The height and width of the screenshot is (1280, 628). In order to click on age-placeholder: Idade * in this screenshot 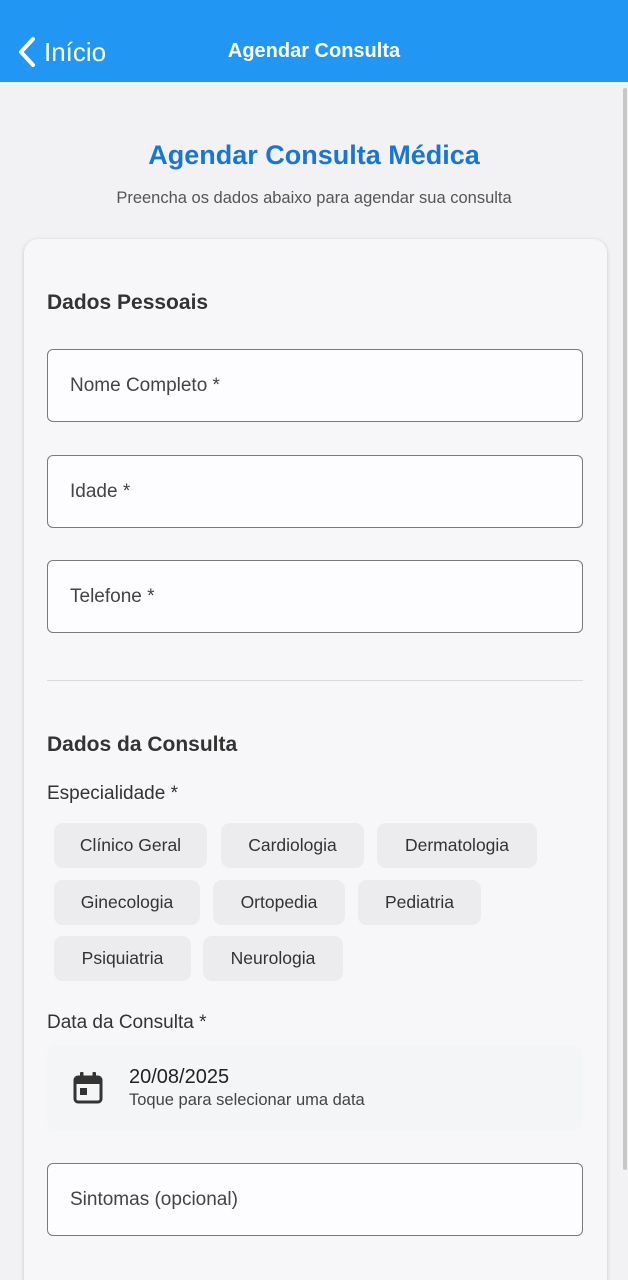, I will do `click(100, 491)`.